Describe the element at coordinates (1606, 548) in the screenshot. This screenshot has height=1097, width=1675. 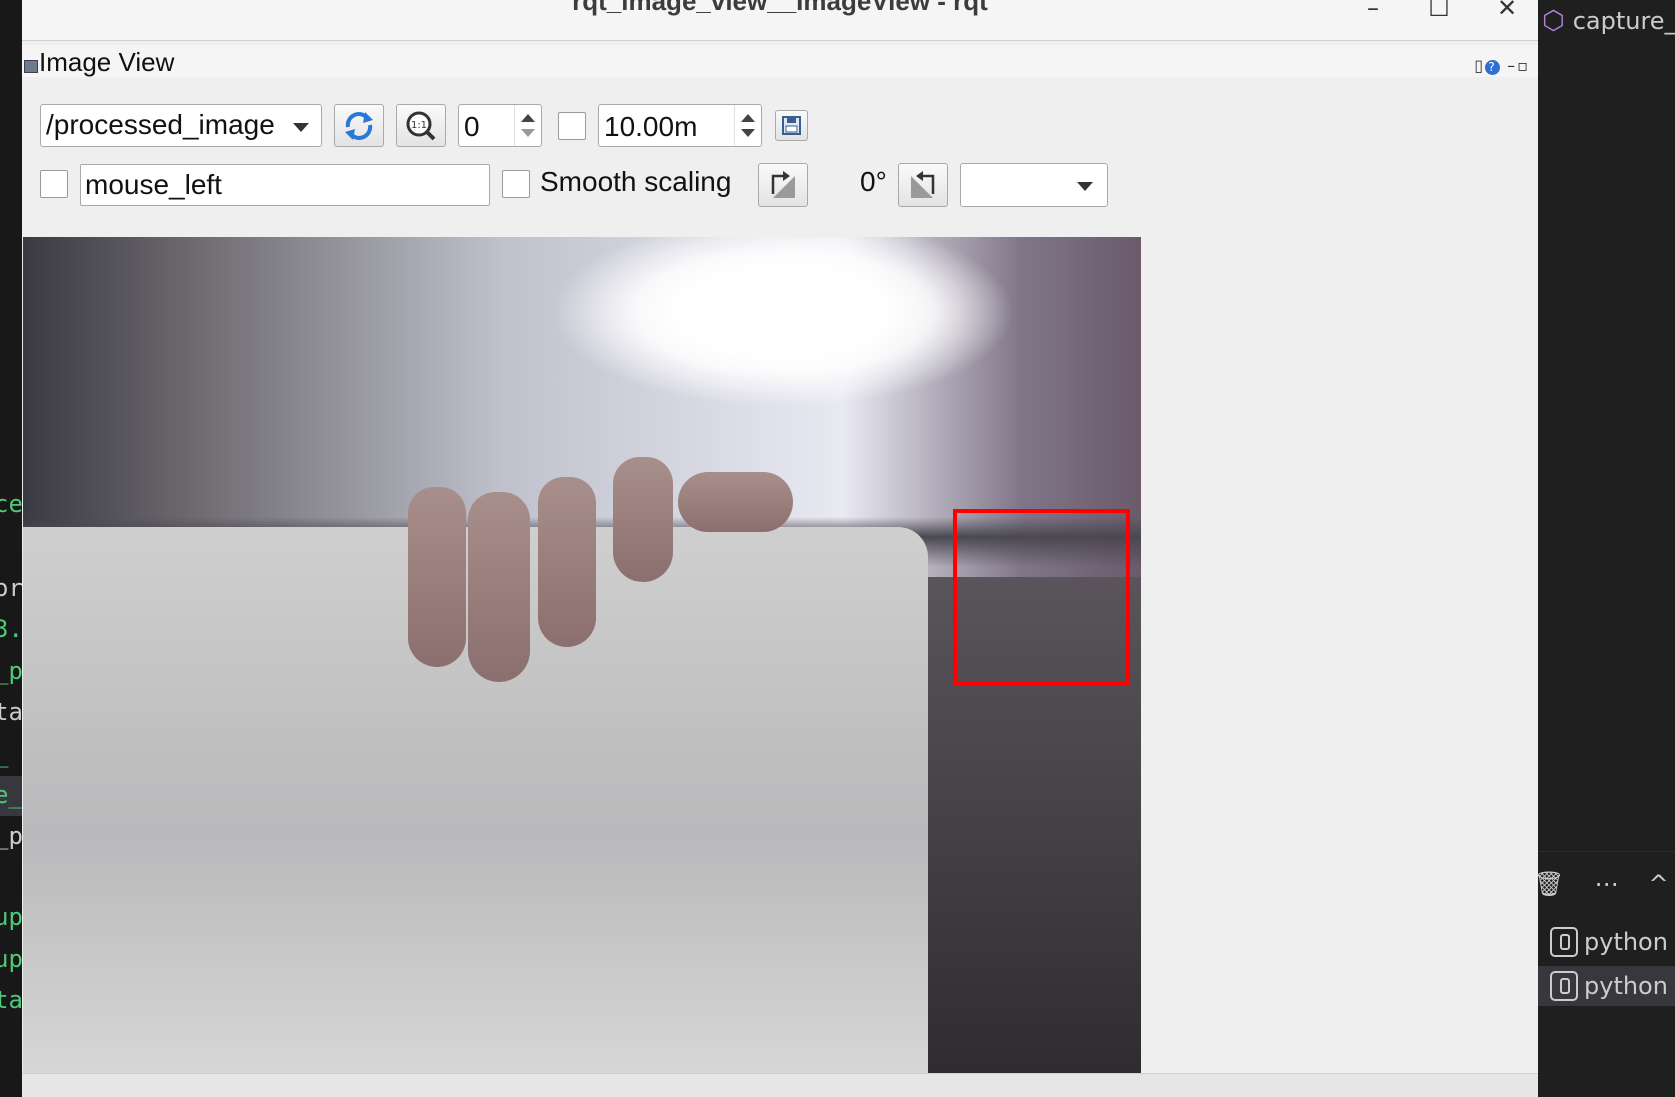
I see `background-right-panel: ⬡ capture_ 🗑 ⋯ ^ python python` at that location.